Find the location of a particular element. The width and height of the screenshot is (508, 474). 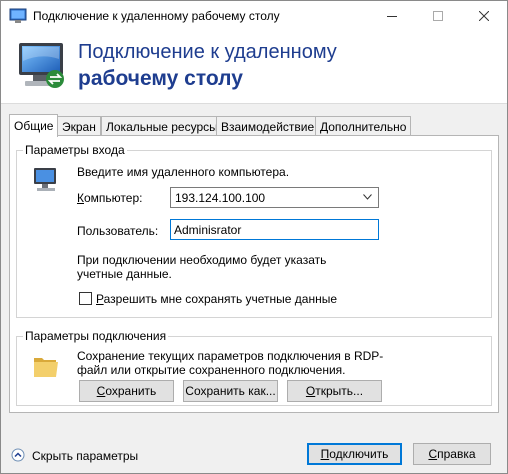

header-title-line1: Подключение к удаленному is located at coordinates (207, 52).